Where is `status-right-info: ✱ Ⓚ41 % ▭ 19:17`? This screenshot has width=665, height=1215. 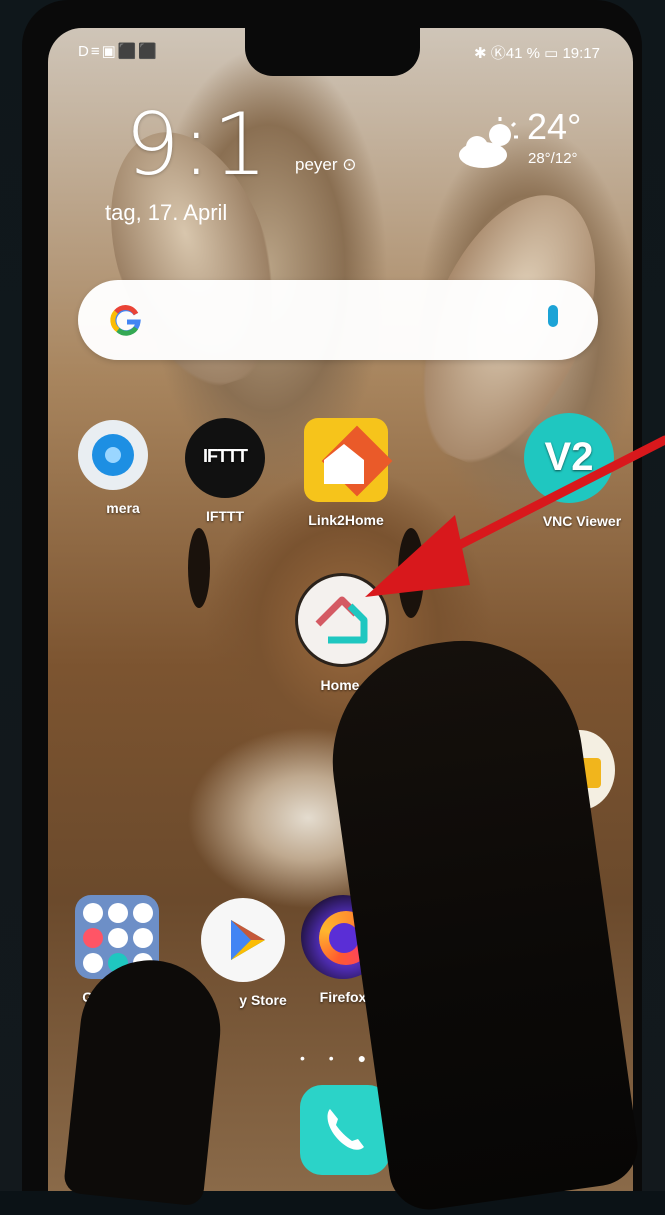 status-right-info: ✱ Ⓚ41 % ▭ 19:17 is located at coordinates (537, 53).